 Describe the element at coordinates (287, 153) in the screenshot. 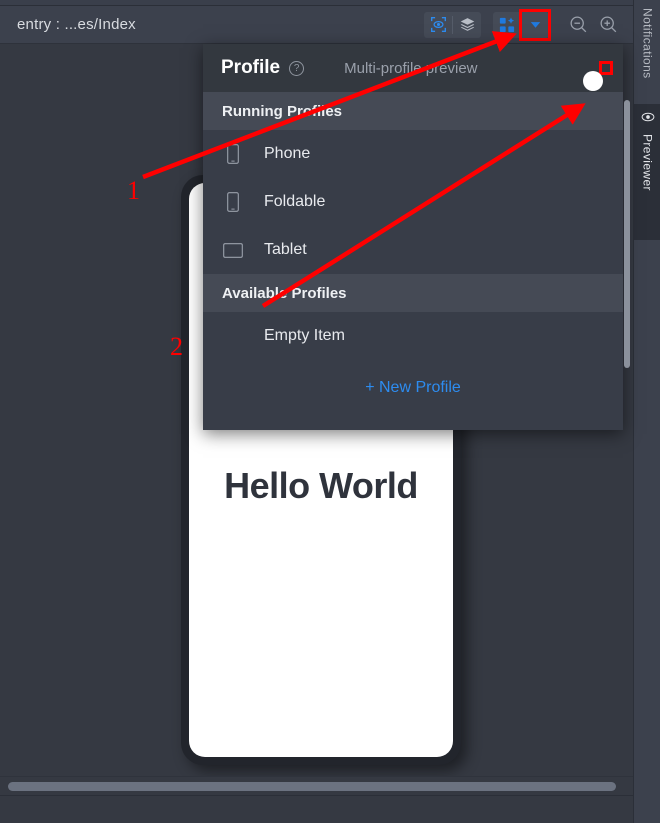

I see `profile-item-phone-label: Phone` at that location.